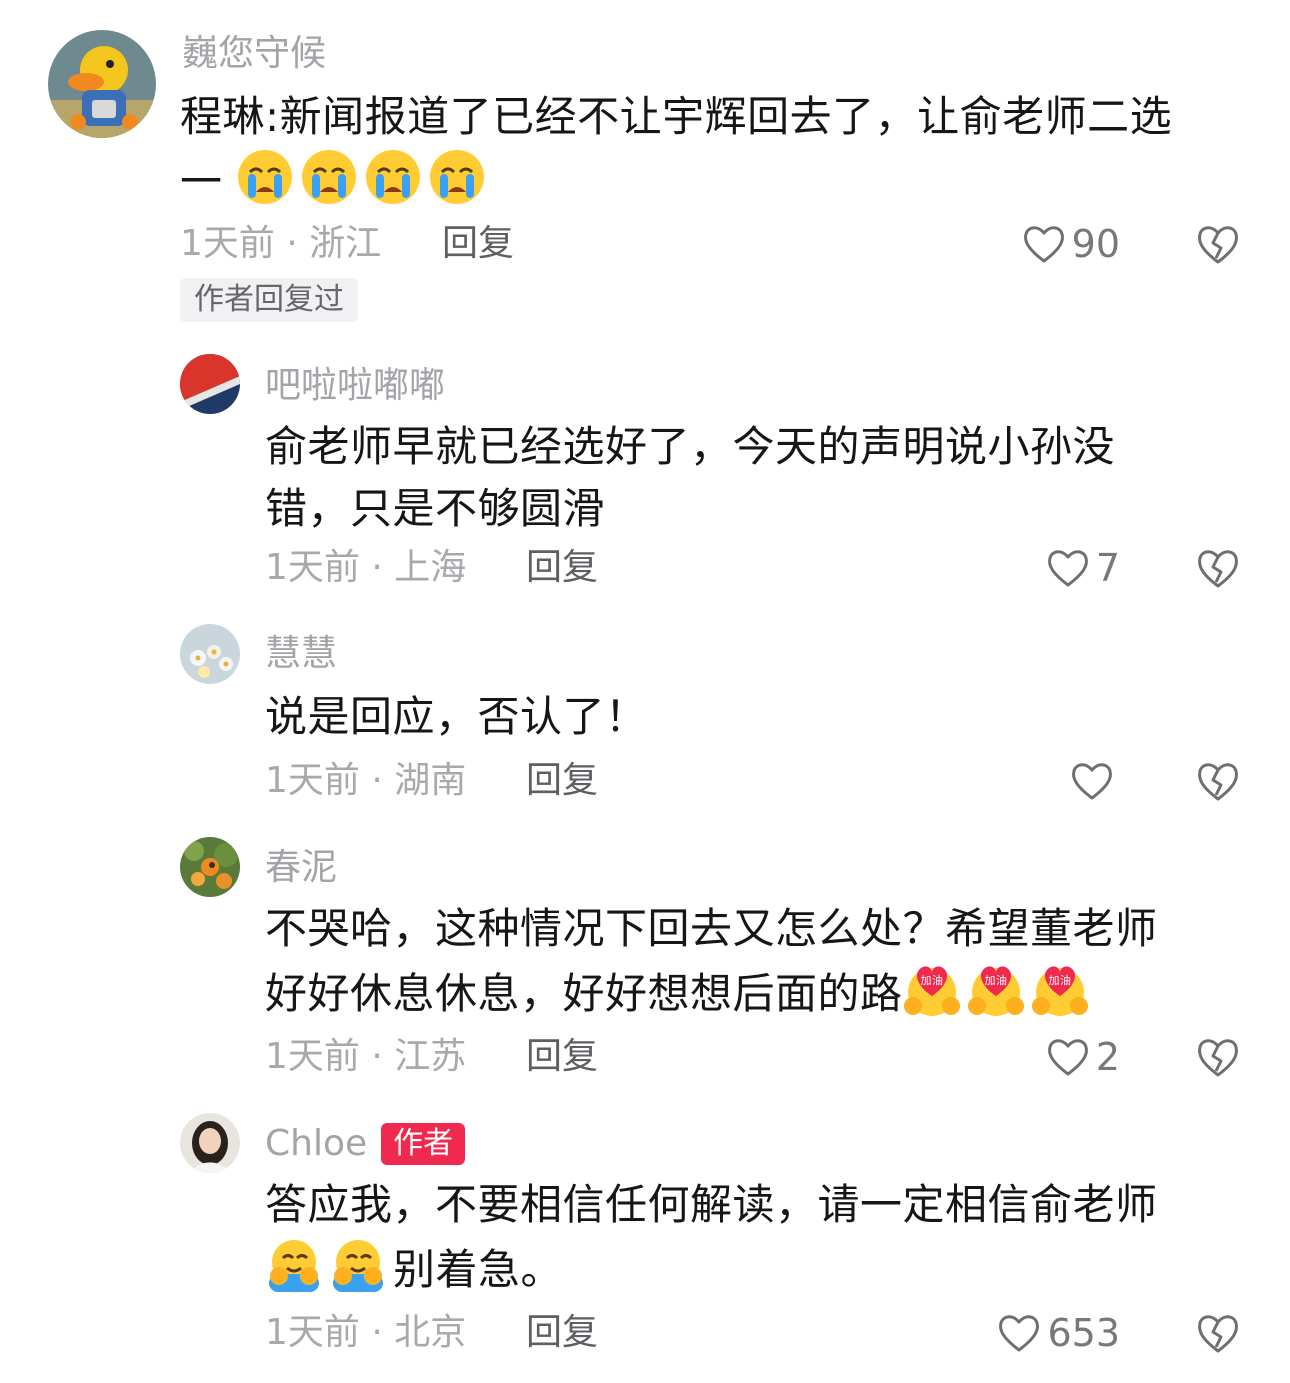  I want to click on comment-text: 说是回应，否认了！, so click(456, 716).